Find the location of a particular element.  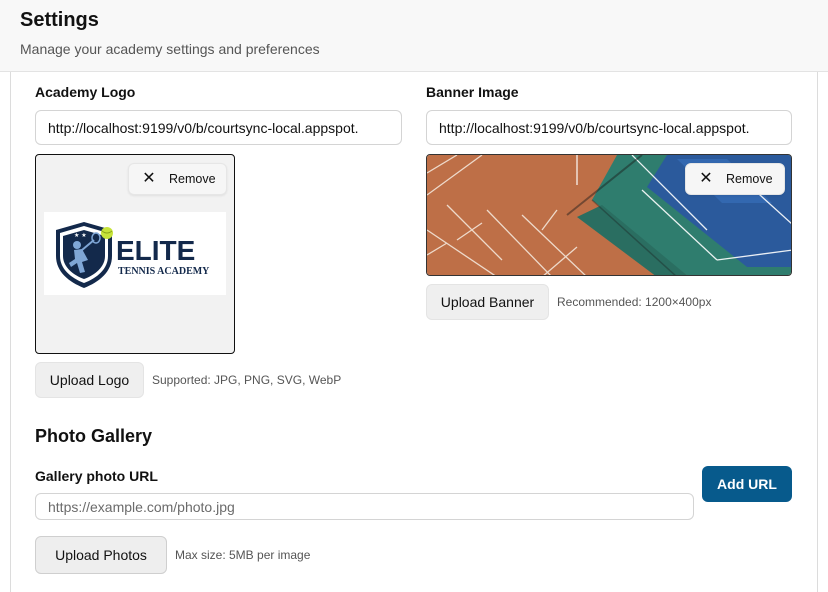

add-url-button: Add URL is located at coordinates (747, 484).